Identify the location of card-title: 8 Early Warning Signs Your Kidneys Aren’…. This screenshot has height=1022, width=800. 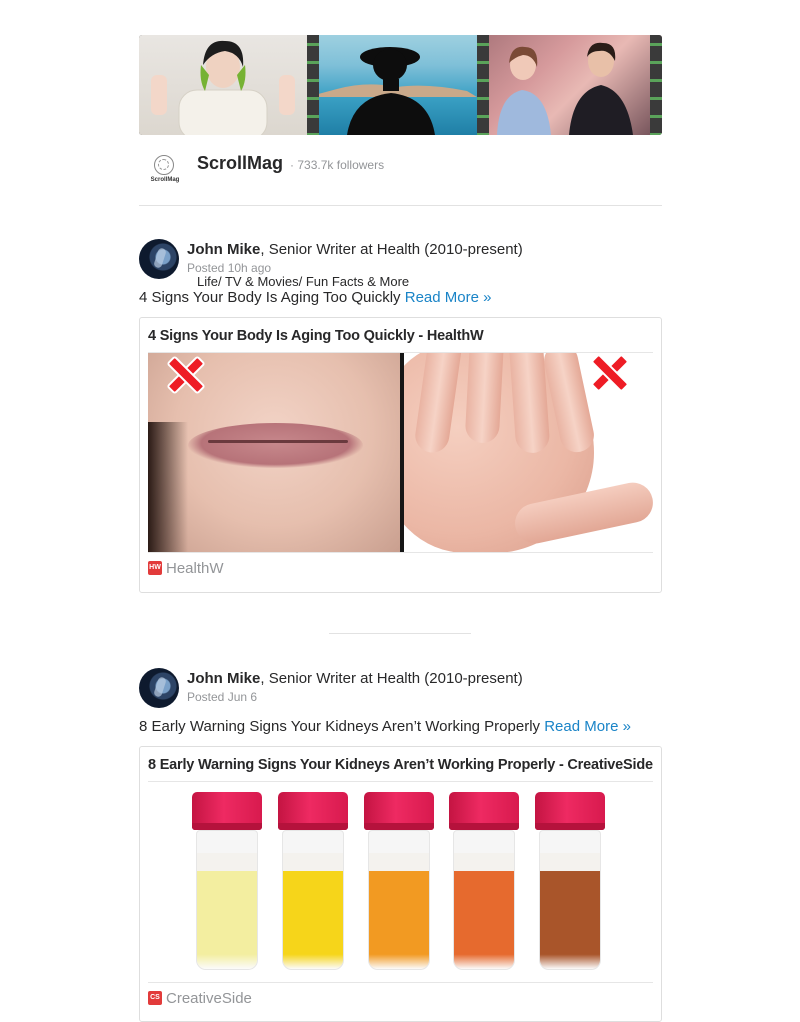
(400, 764).